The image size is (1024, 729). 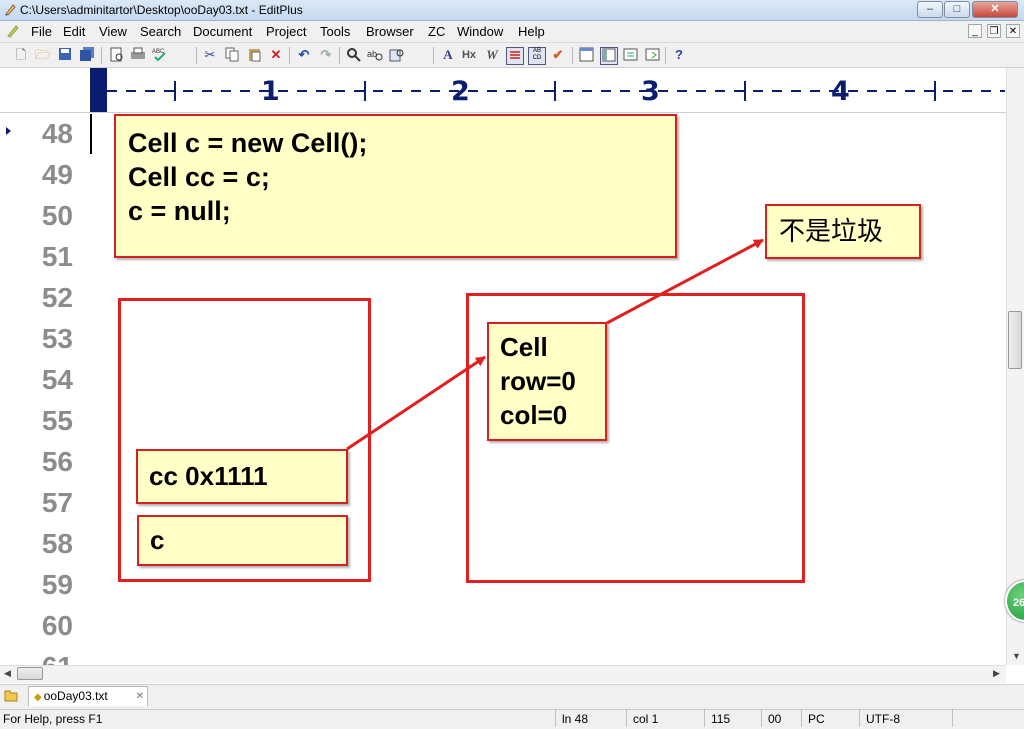 I want to click on status-line: ln 48, so click(x=575, y=719).